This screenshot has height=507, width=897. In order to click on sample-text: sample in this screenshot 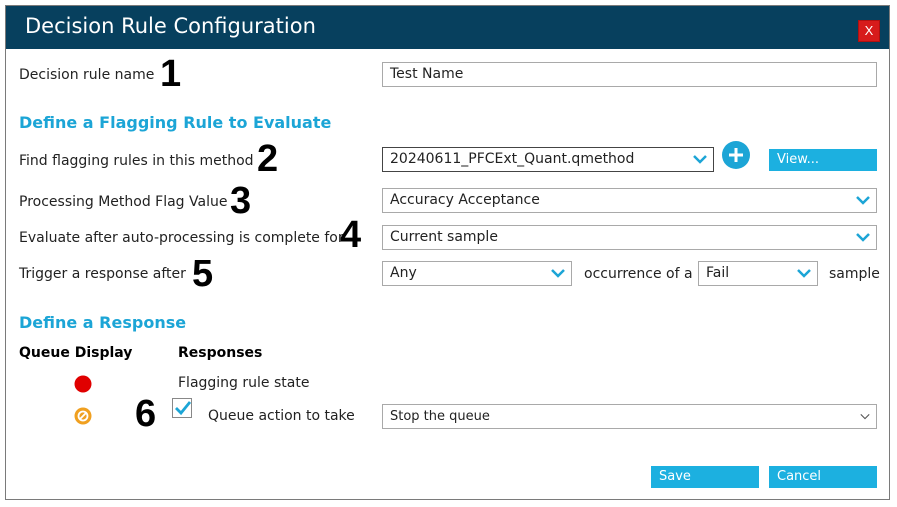, I will do `click(854, 274)`.